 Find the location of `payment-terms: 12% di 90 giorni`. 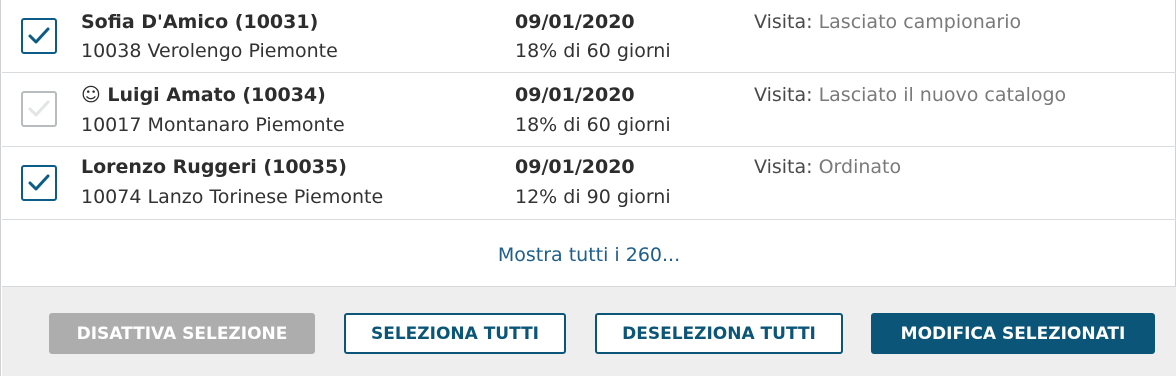

payment-terms: 12% di 90 giorni is located at coordinates (593, 197).